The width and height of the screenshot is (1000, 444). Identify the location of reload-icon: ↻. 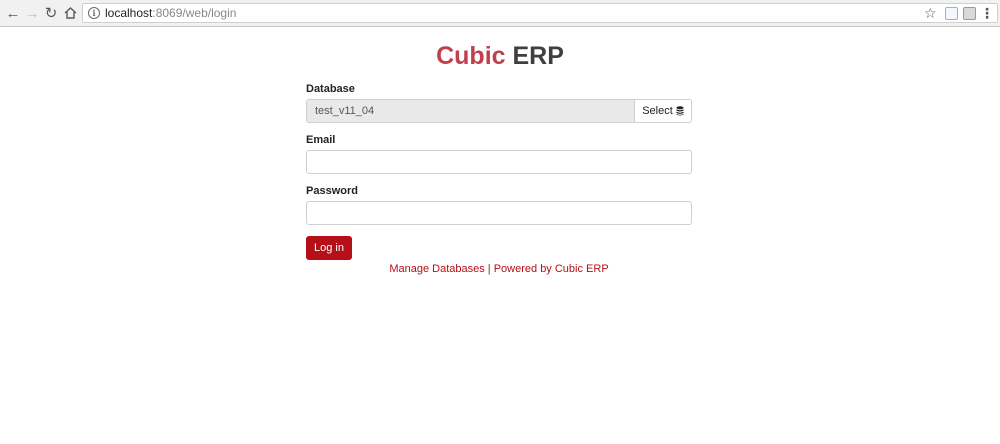
(51, 13).